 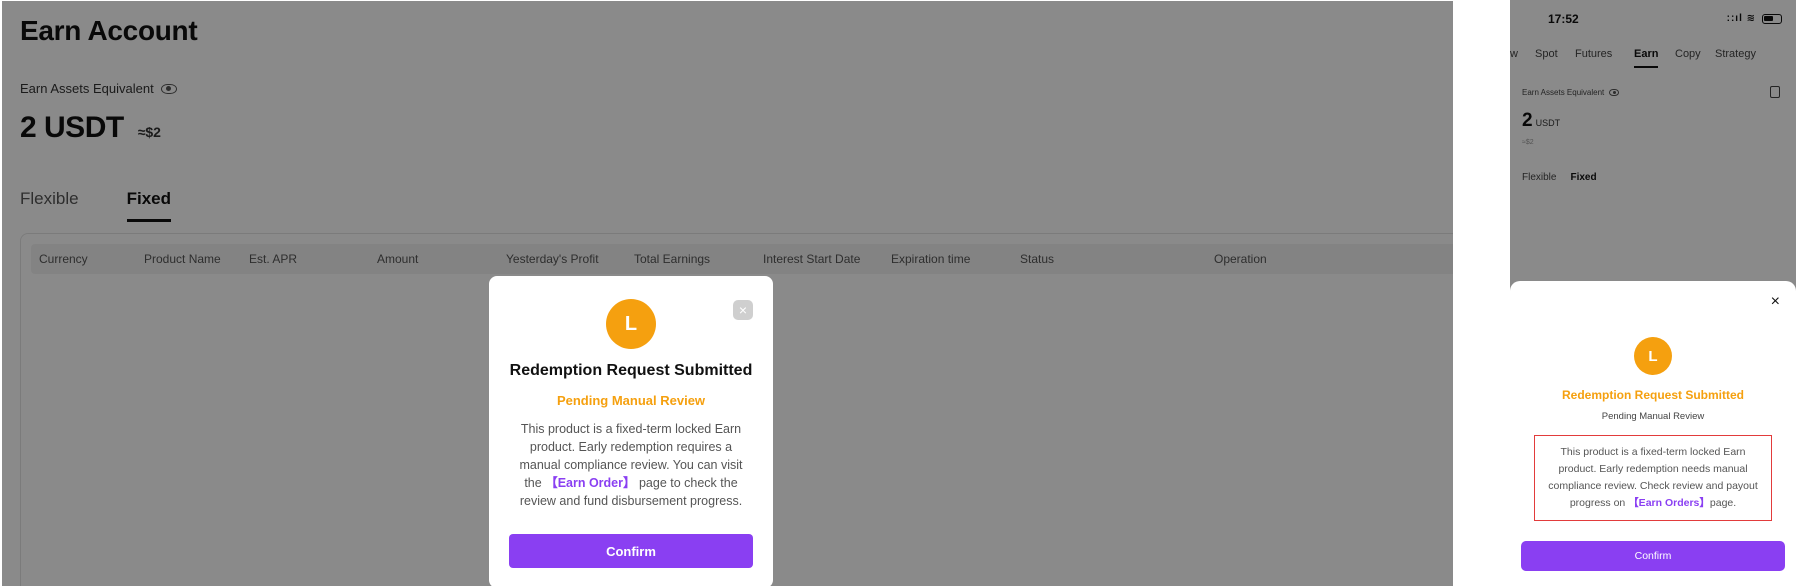 I want to click on earn-orders-link: 【Earn Orders】, so click(x=1669, y=503).